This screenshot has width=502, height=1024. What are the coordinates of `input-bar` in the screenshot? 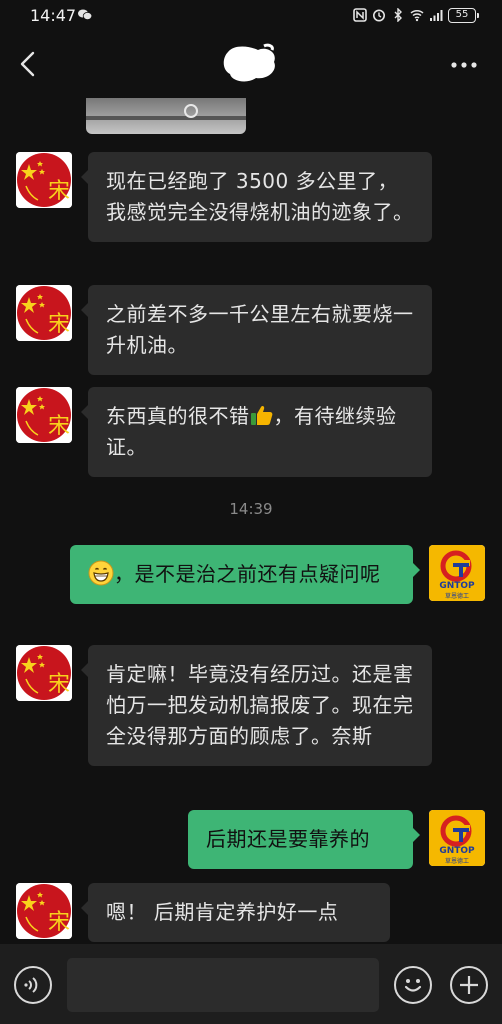 It's located at (251, 984).